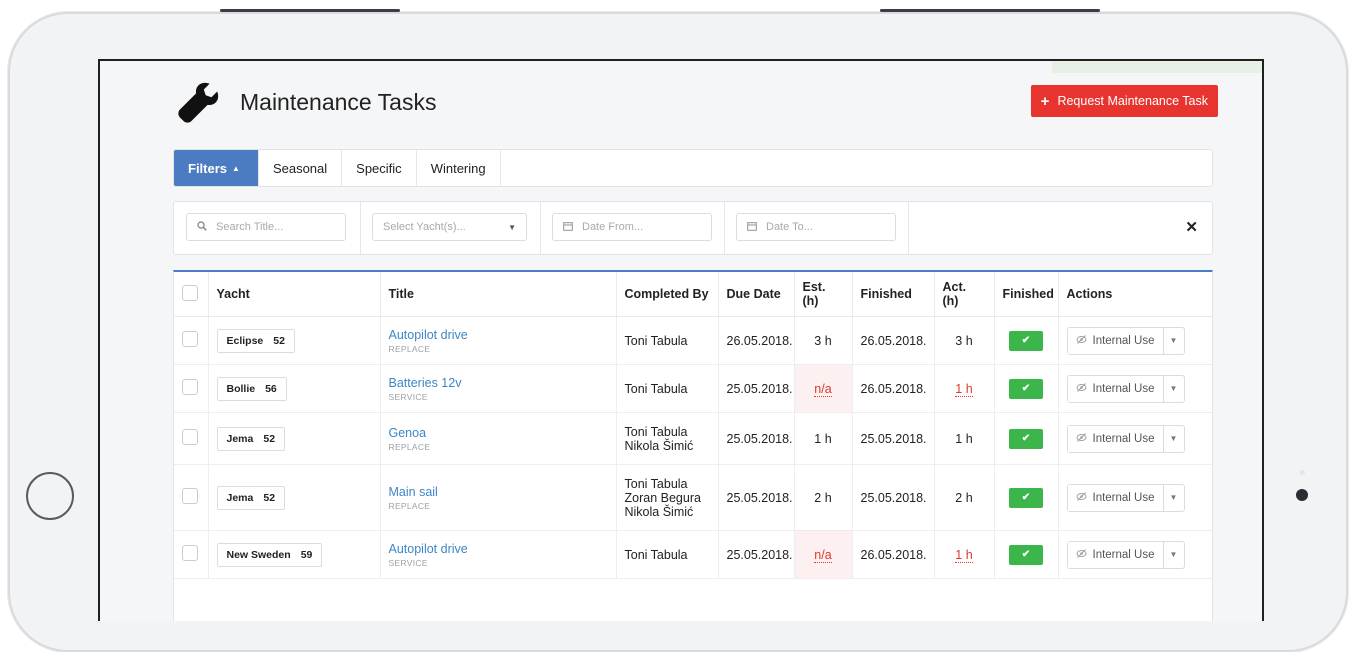  What do you see at coordinates (202, 227) in the screenshot?
I see `search-icon` at bounding box center [202, 227].